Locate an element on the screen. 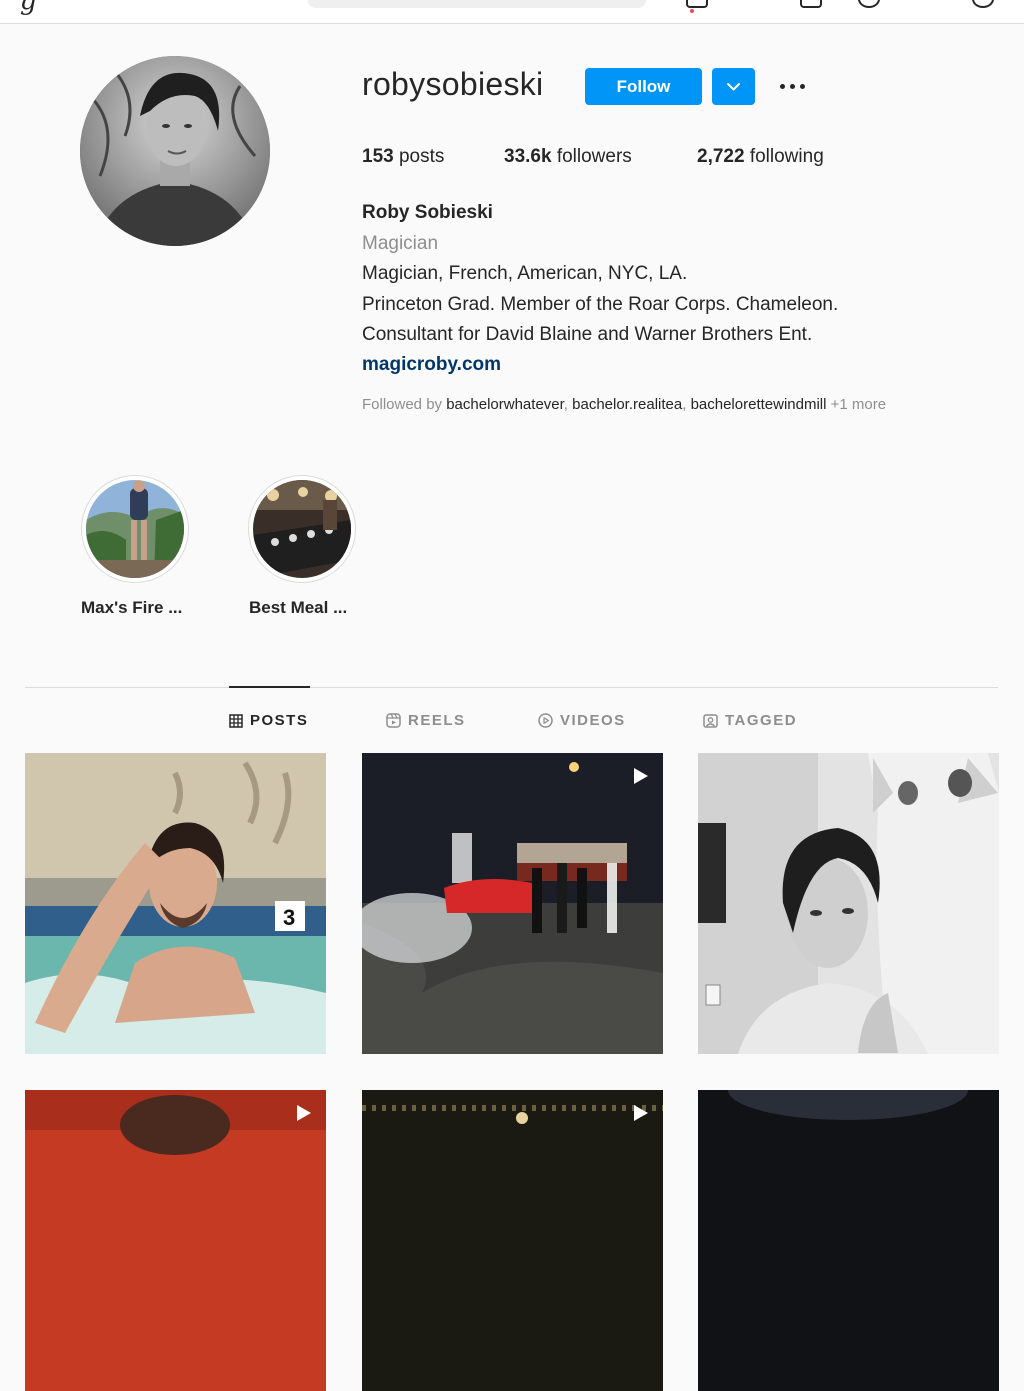 Image resolution: width=1024 pixels, height=1391 pixels. active-tab-indicator is located at coordinates (269, 687).